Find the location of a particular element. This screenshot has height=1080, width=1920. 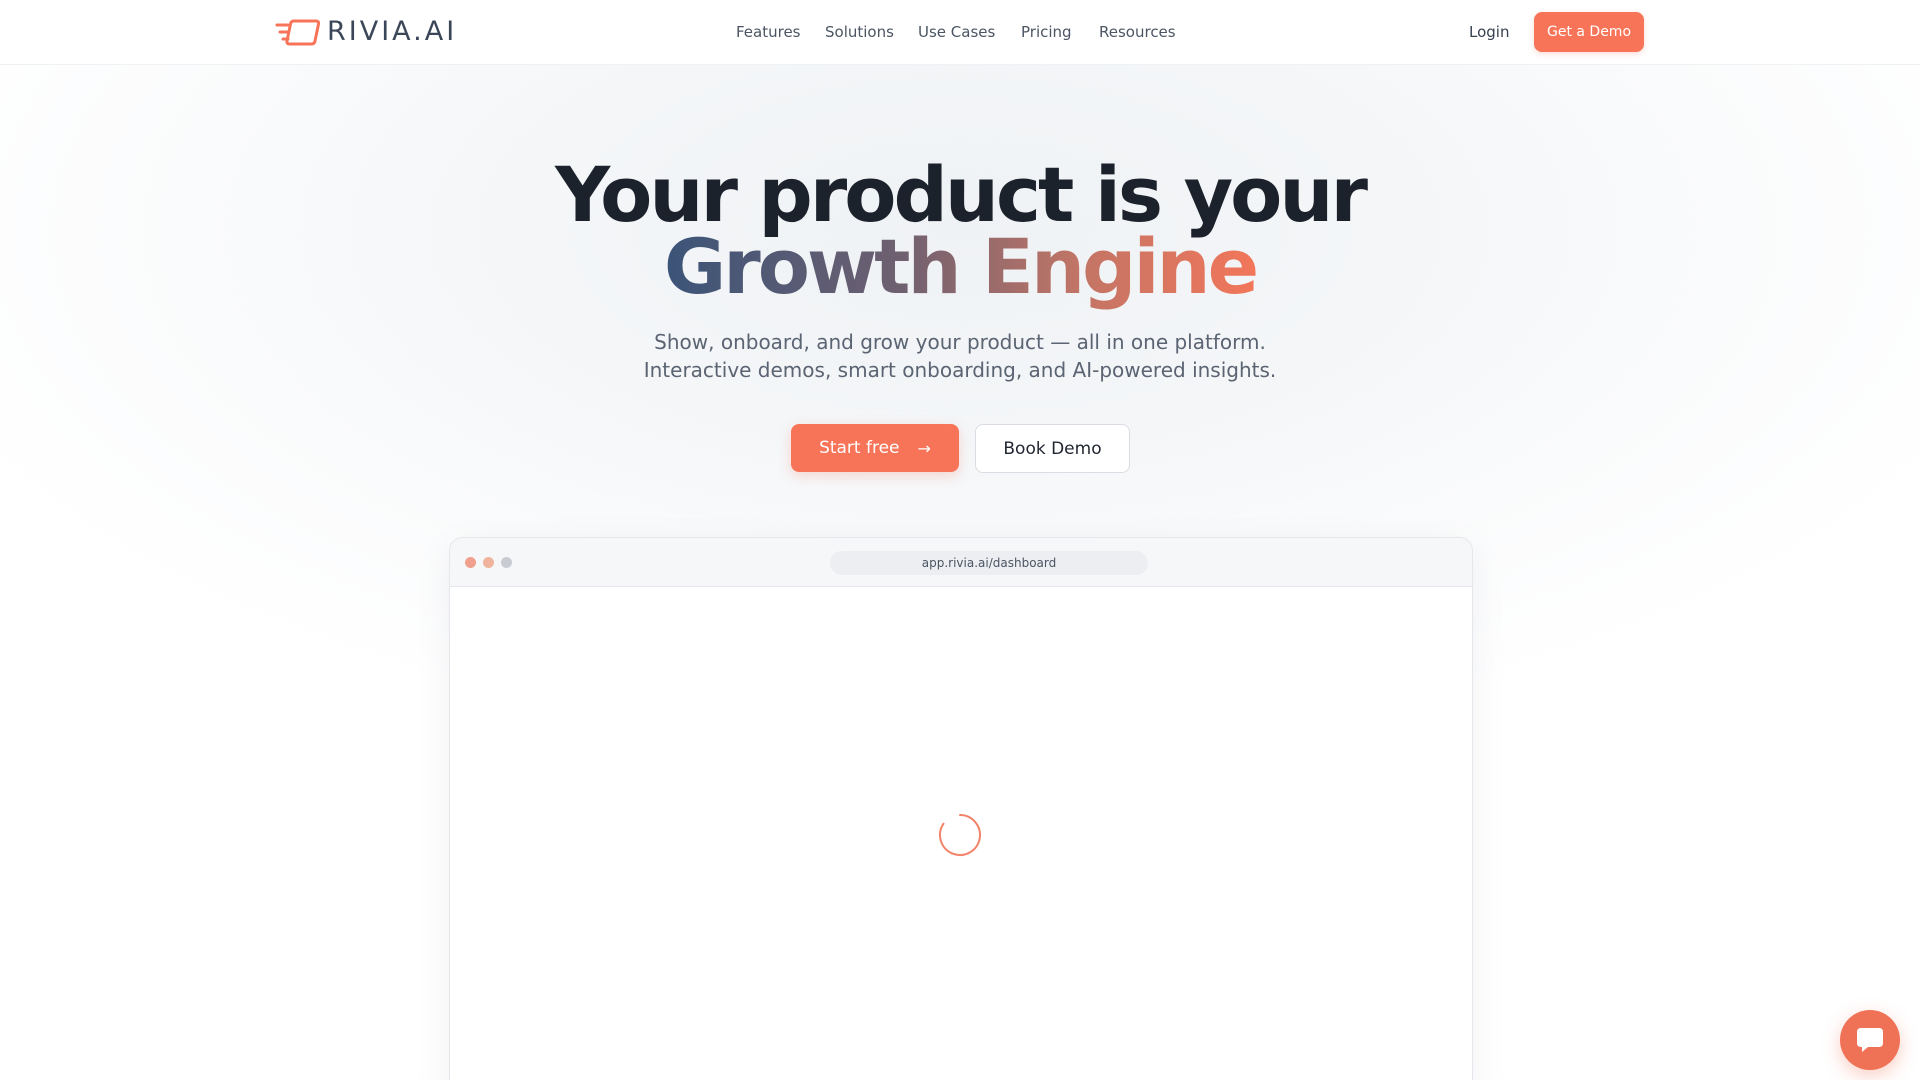

loading-spinner-icon is located at coordinates (960, 835).